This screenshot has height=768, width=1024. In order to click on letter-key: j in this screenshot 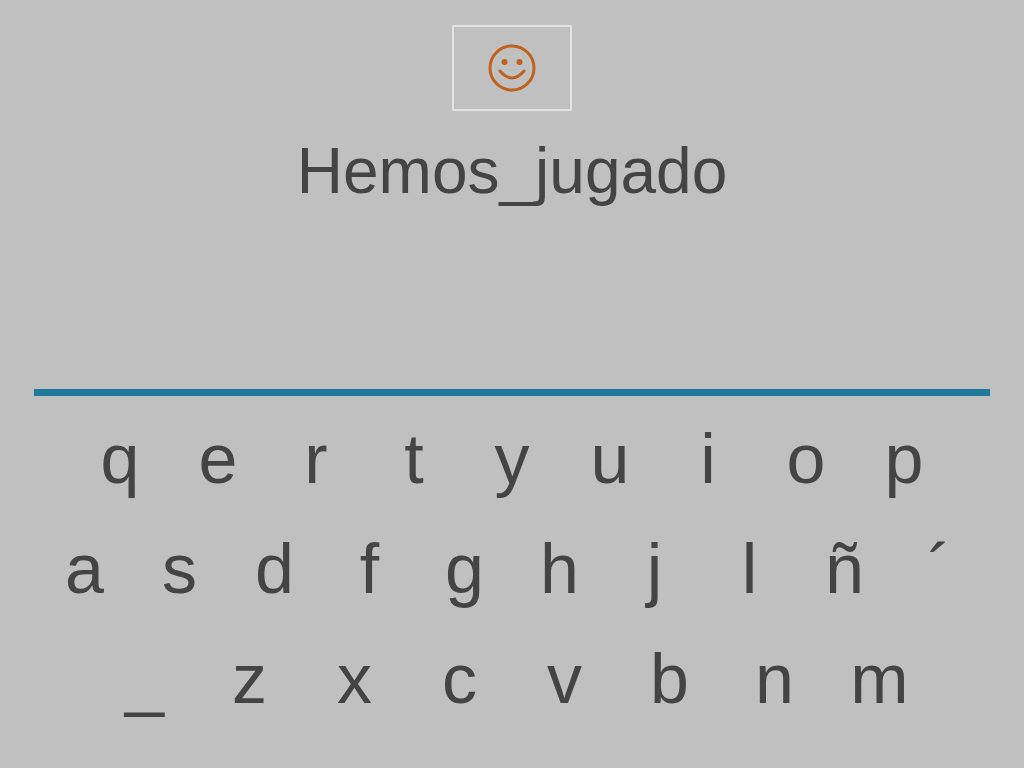, I will do `click(654, 569)`.